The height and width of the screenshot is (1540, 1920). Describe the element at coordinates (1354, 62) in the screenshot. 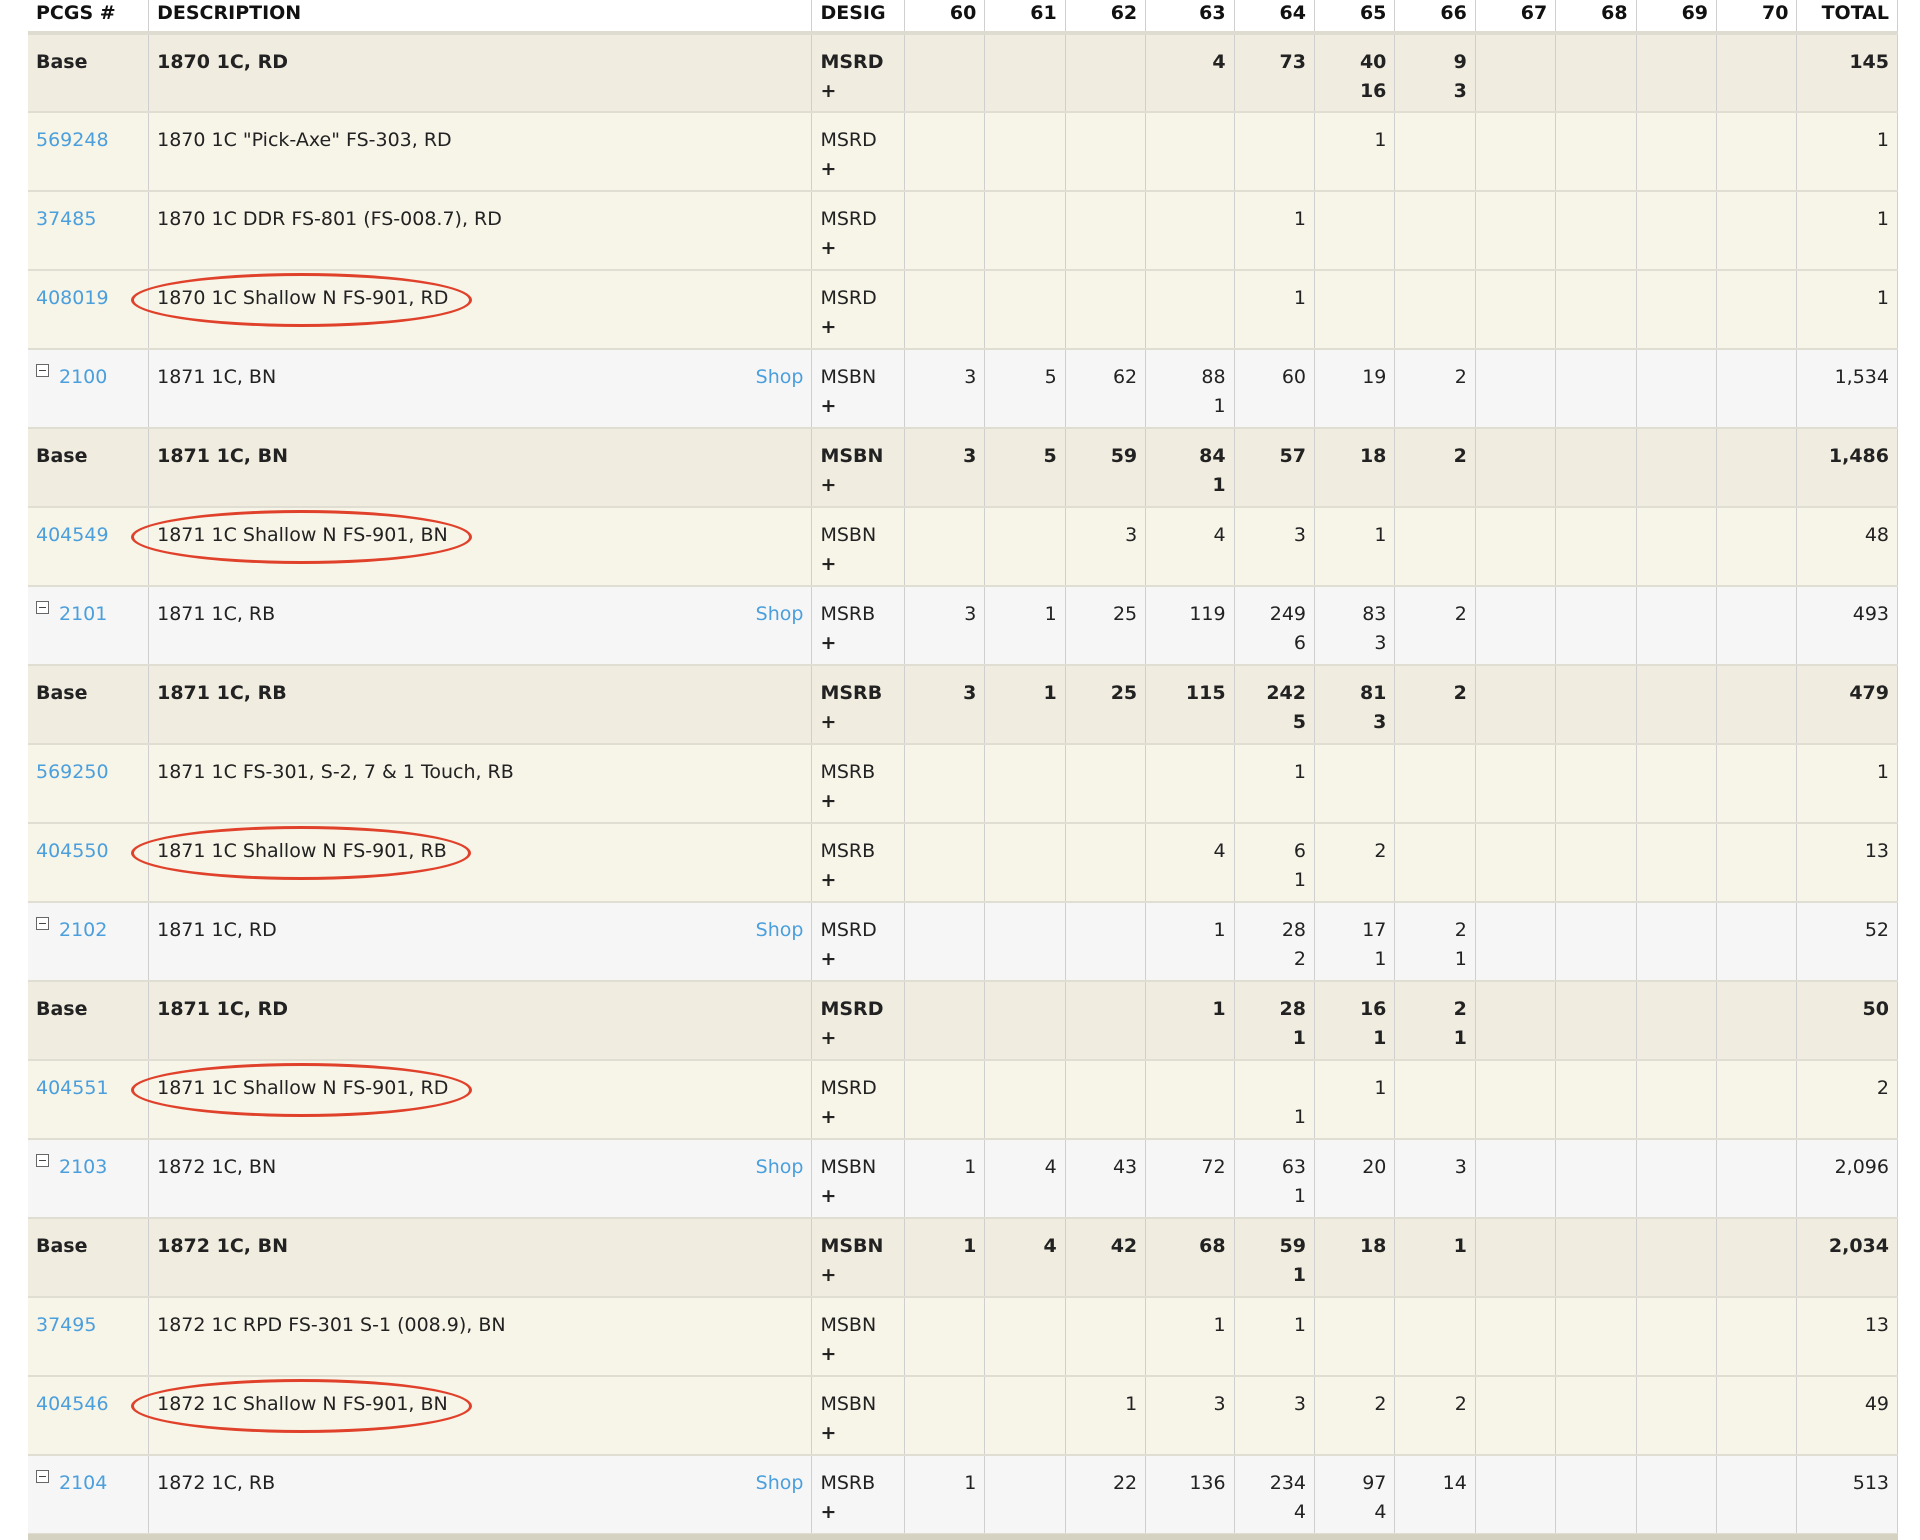

I see `grade-count: 40` at that location.